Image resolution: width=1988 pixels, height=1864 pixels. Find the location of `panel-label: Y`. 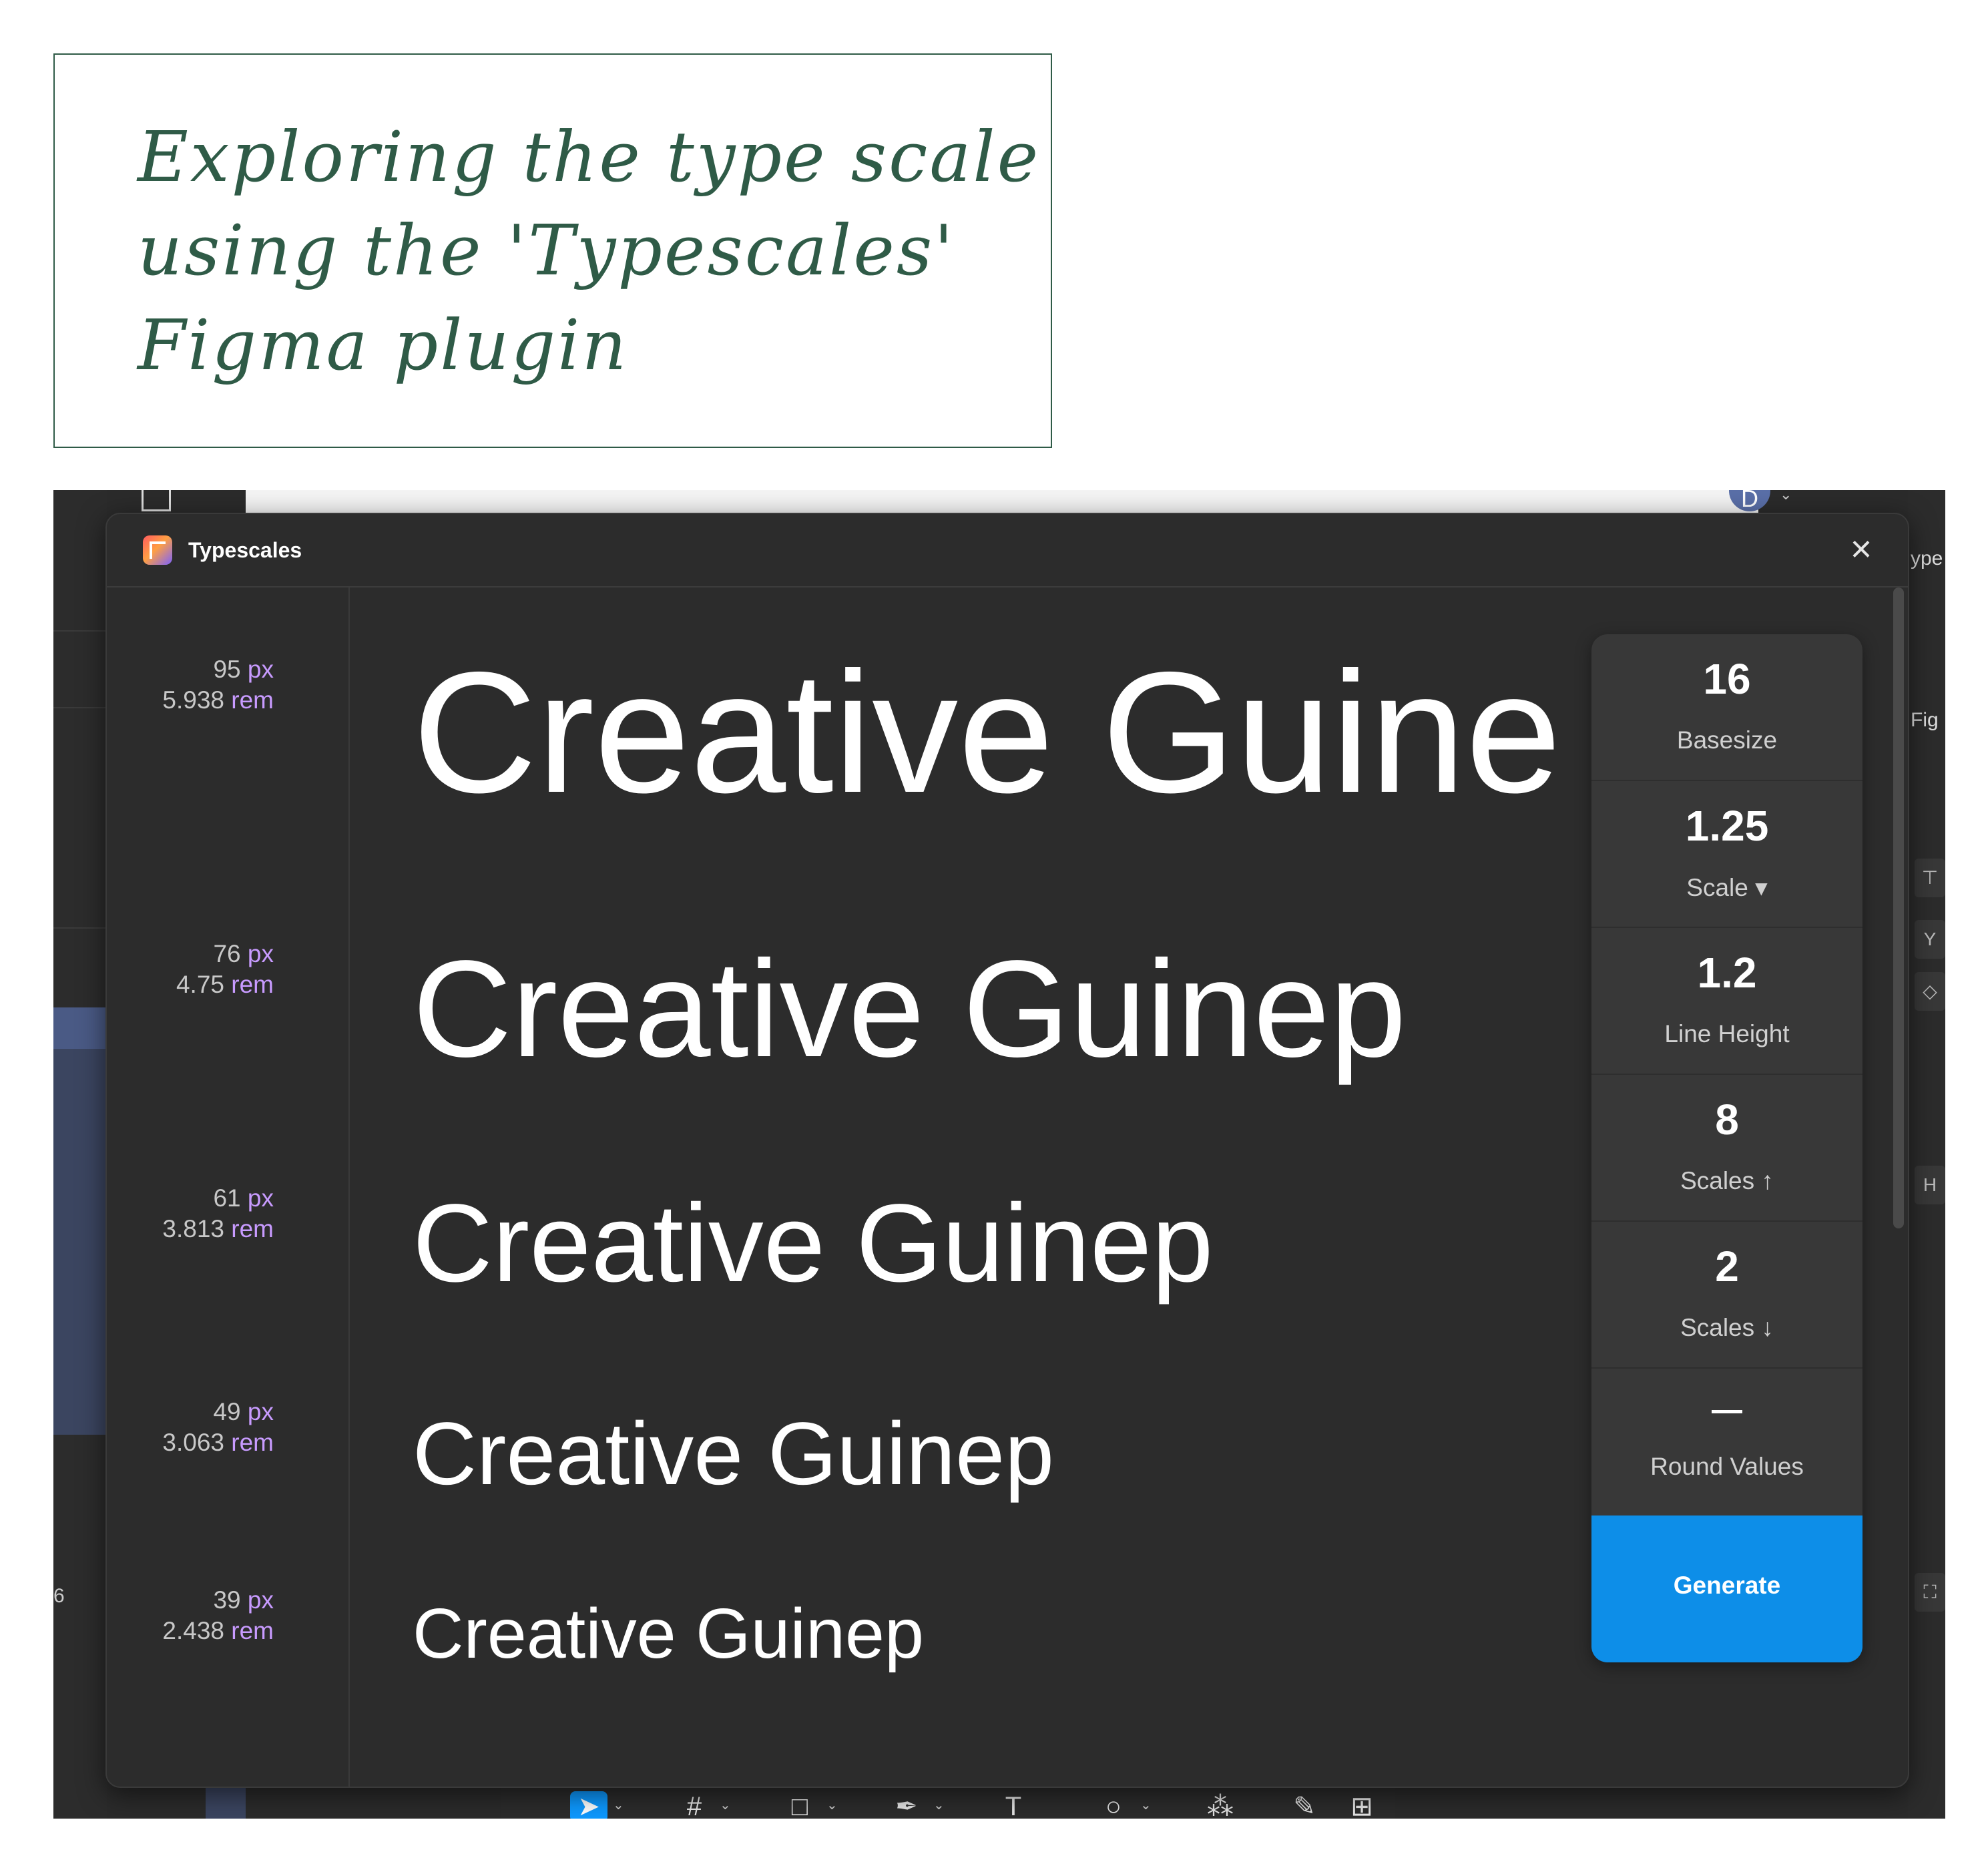

panel-label: Y is located at coordinates (1930, 939).